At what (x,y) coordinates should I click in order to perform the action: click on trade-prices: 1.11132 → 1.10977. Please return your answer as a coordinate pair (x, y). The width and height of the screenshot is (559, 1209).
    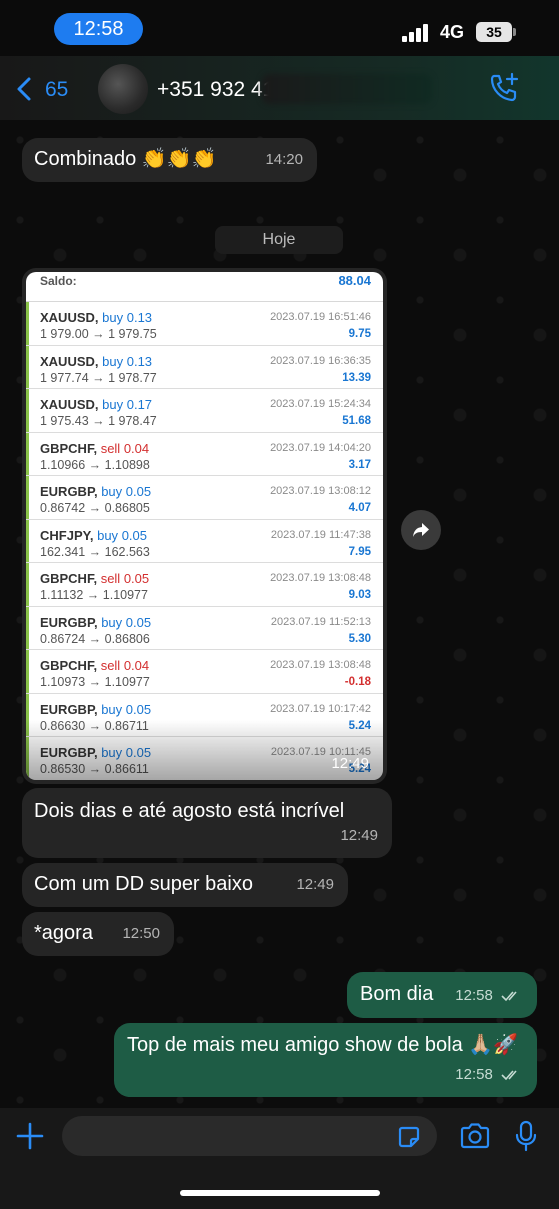
    Looking at the image, I should click on (94, 595).